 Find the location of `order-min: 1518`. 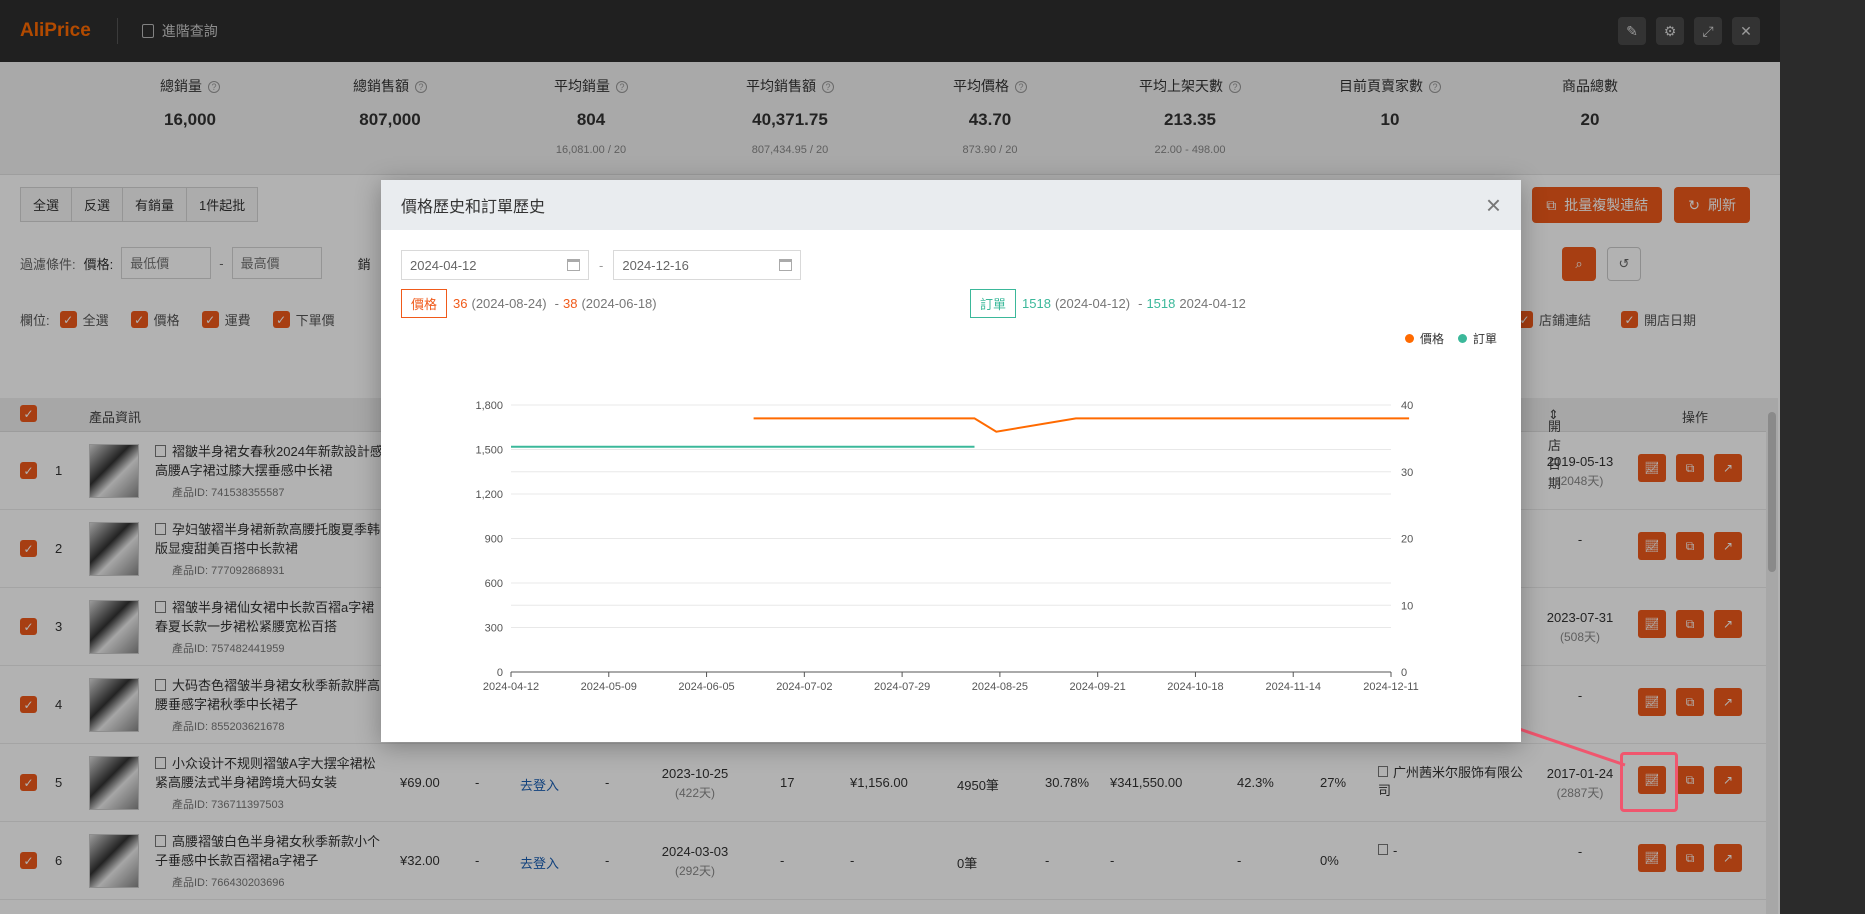

order-min: 1518 is located at coordinates (1036, 303).